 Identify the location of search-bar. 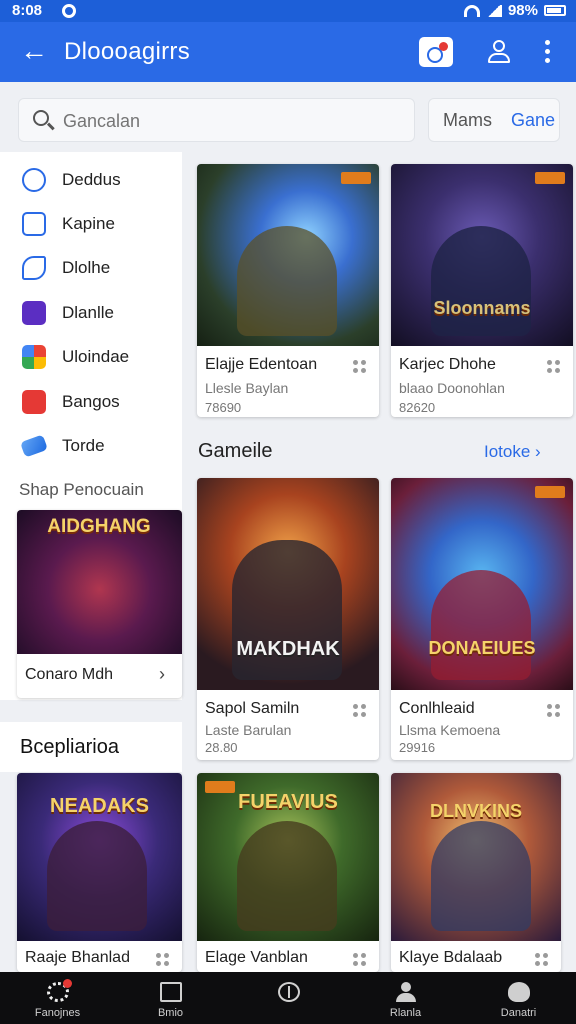
(216, 120).